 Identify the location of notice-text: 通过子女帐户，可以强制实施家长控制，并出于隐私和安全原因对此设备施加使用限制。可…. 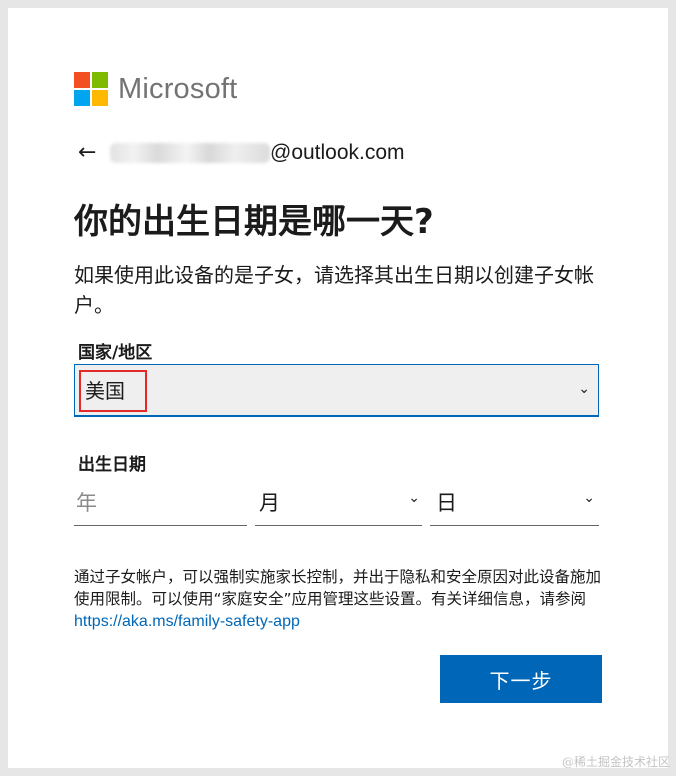
(338, 588).